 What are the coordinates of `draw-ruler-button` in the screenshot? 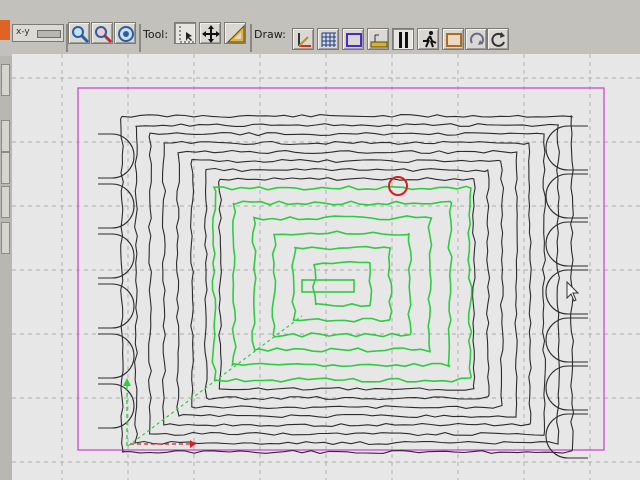 It's located at (378, 39).